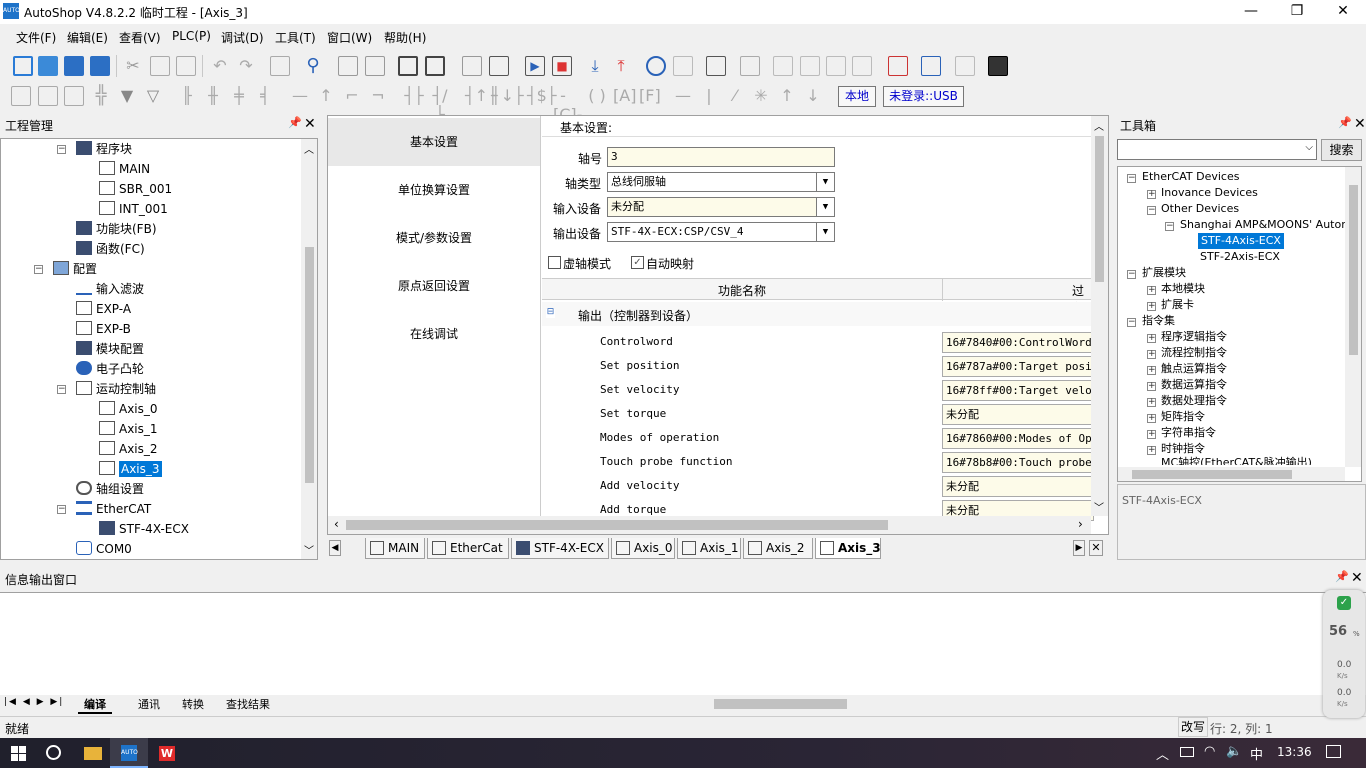  What do you see at coordinates (36, 37) in the screenshot?
I see `menu-file: 文件(F)` at bounding box center [36, 37].